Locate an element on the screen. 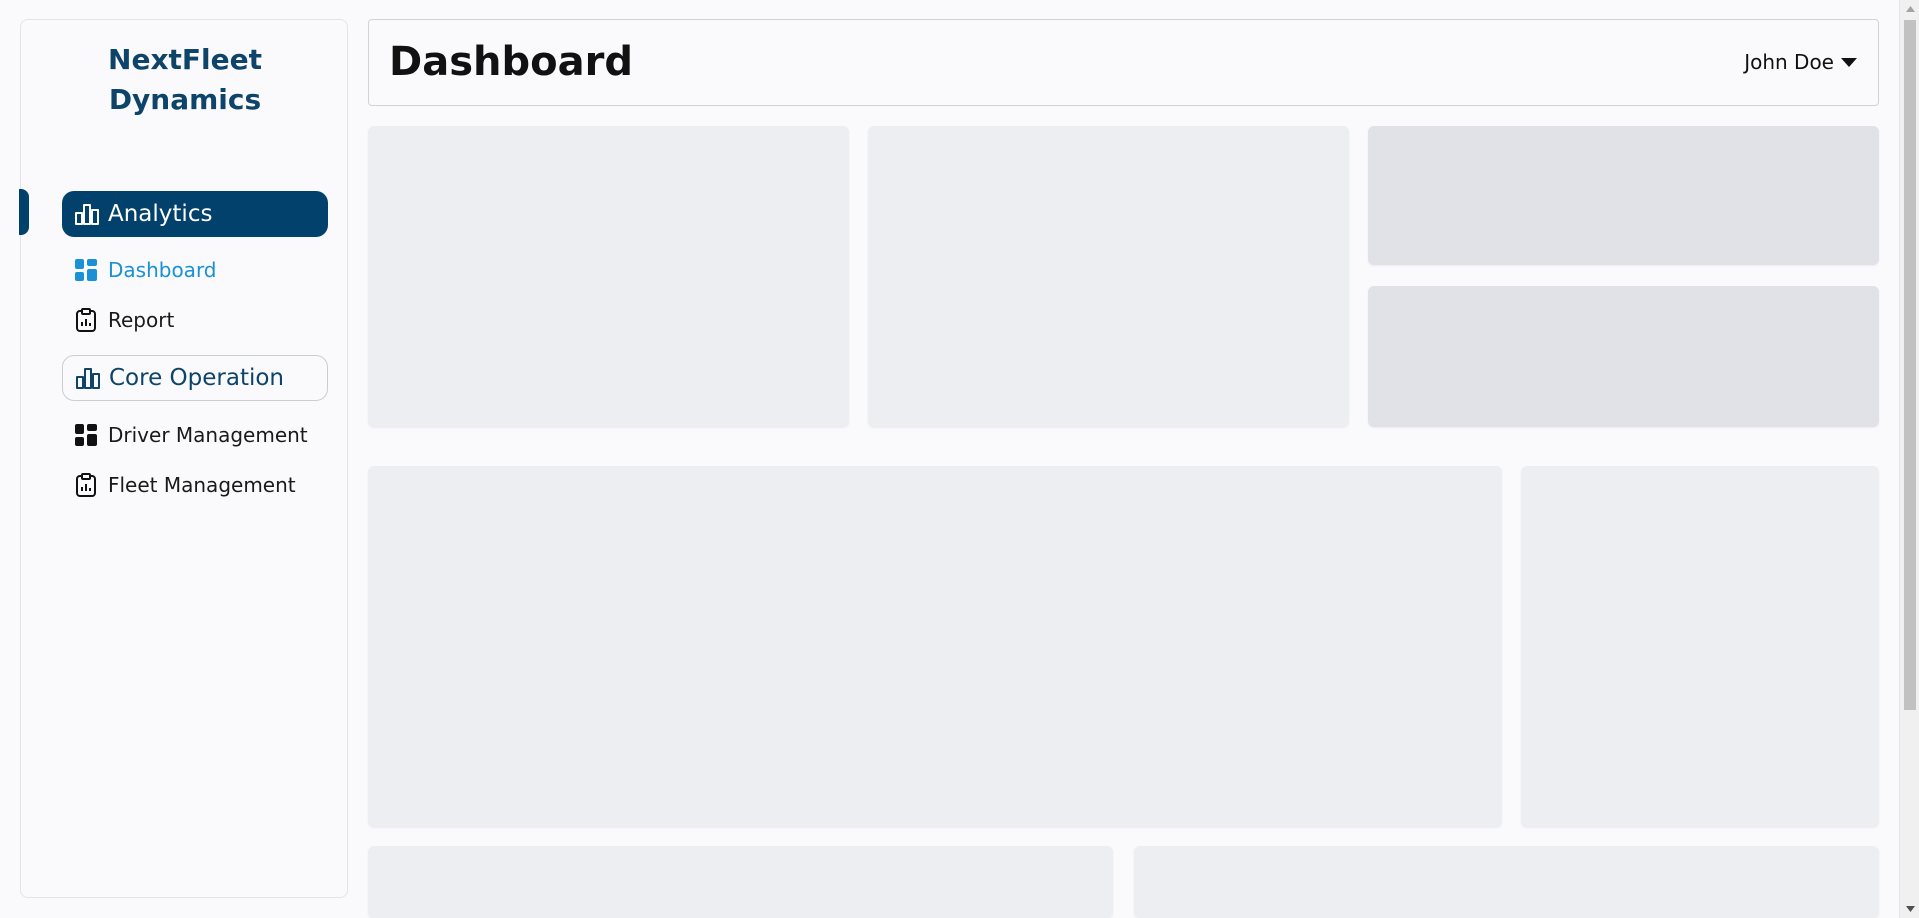 This screenshot has width=1919, height=918. page-title: Dashboard is located at coordinates (511, 62).